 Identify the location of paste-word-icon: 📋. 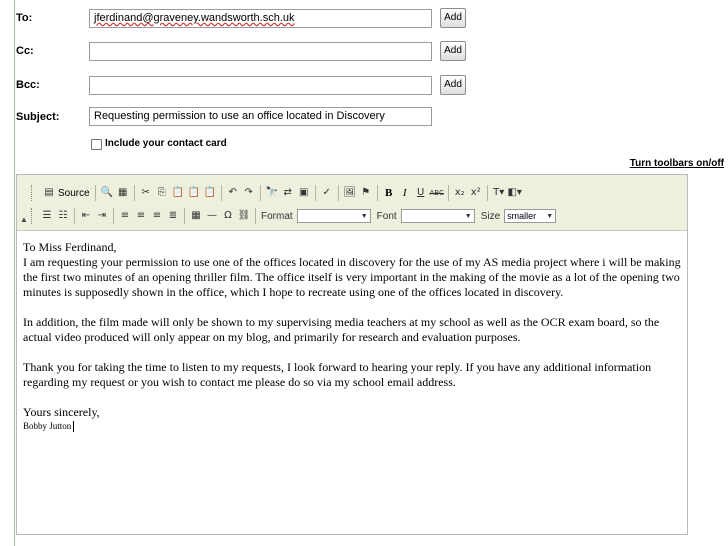
(210, 193).